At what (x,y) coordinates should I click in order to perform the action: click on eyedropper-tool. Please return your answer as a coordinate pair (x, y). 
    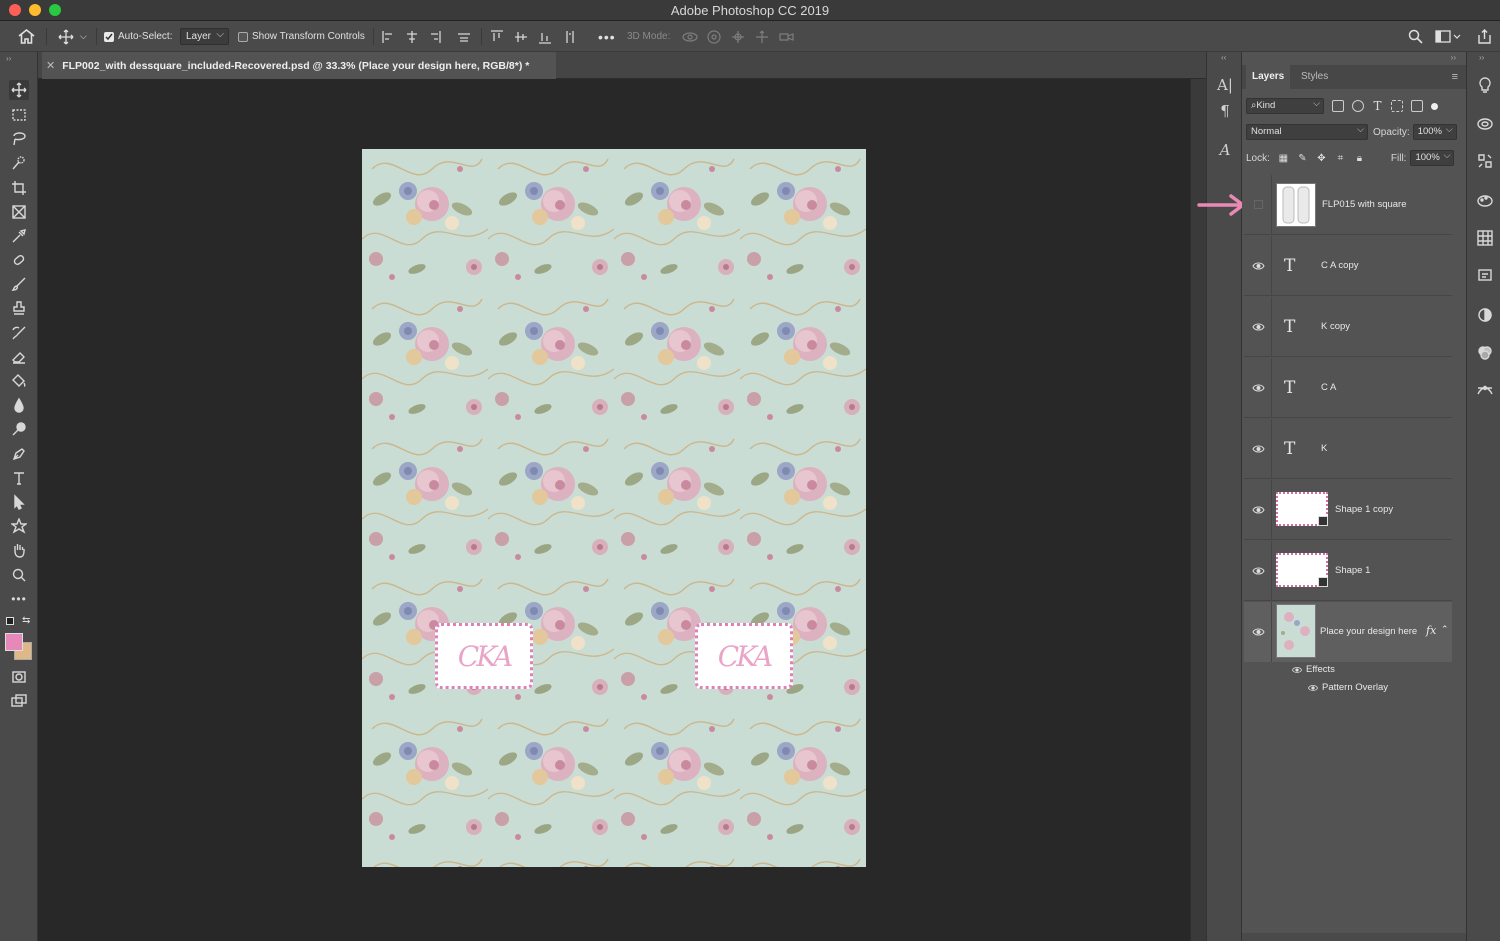
    Looking at the image, I should click on (19, 236).